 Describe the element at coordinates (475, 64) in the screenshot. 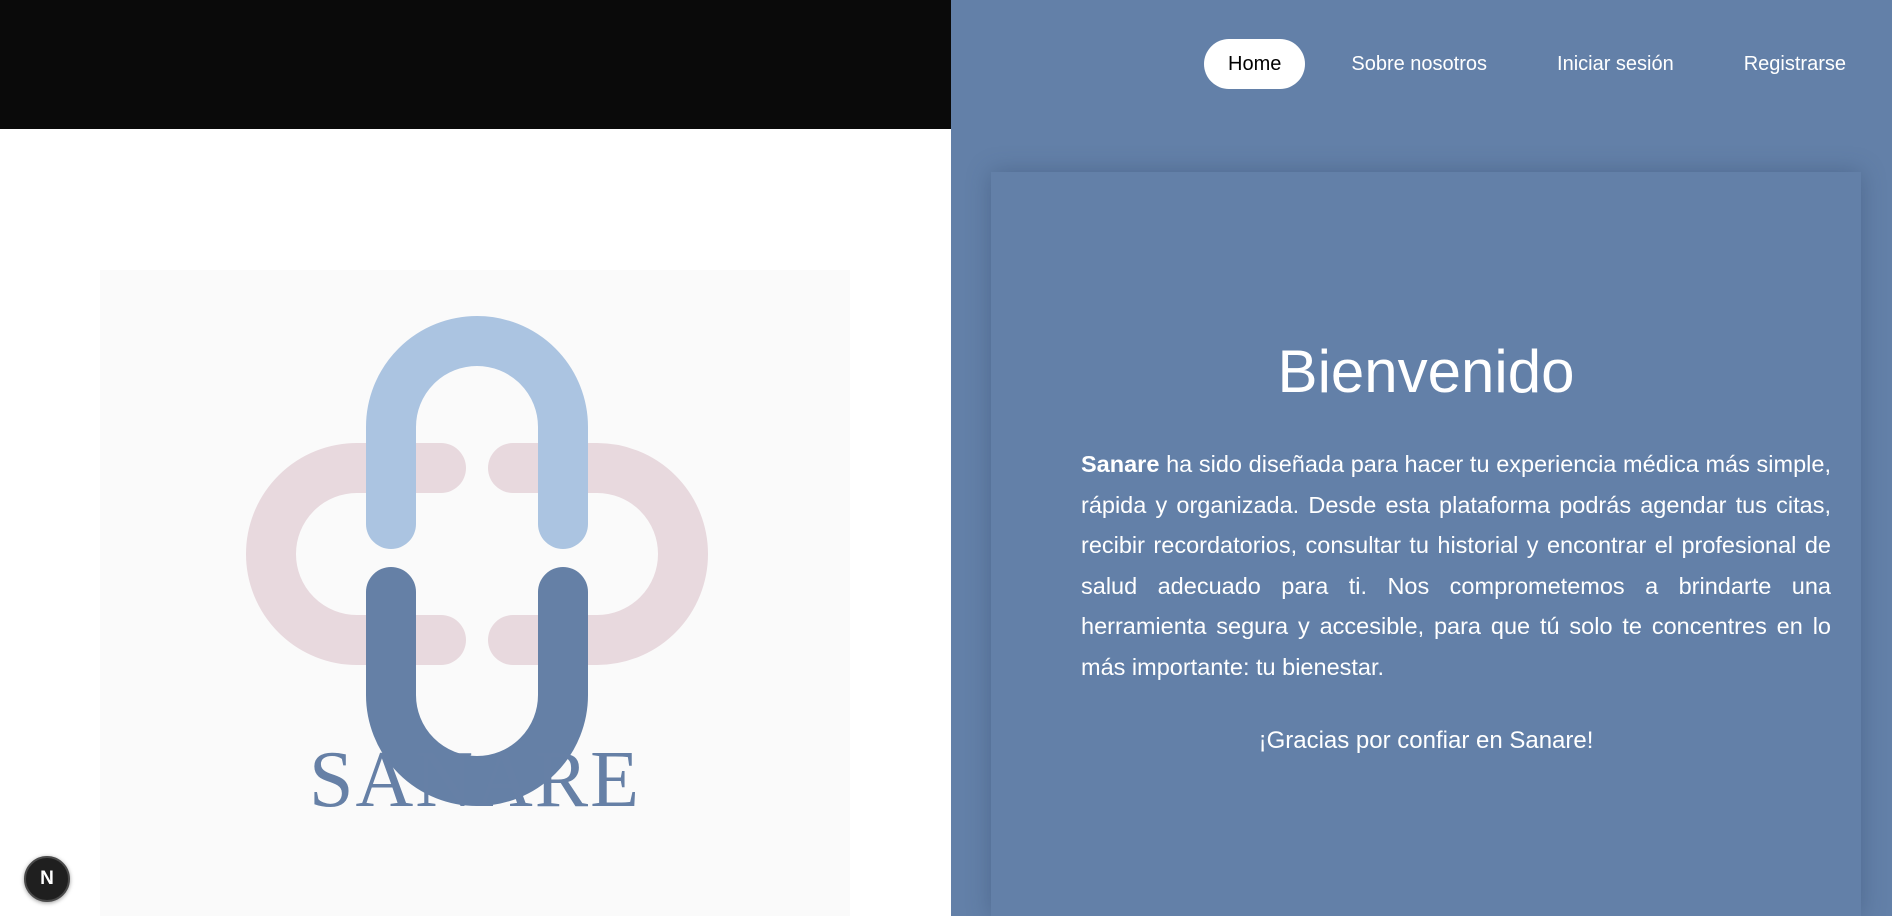

I see `top-bar` at that location.